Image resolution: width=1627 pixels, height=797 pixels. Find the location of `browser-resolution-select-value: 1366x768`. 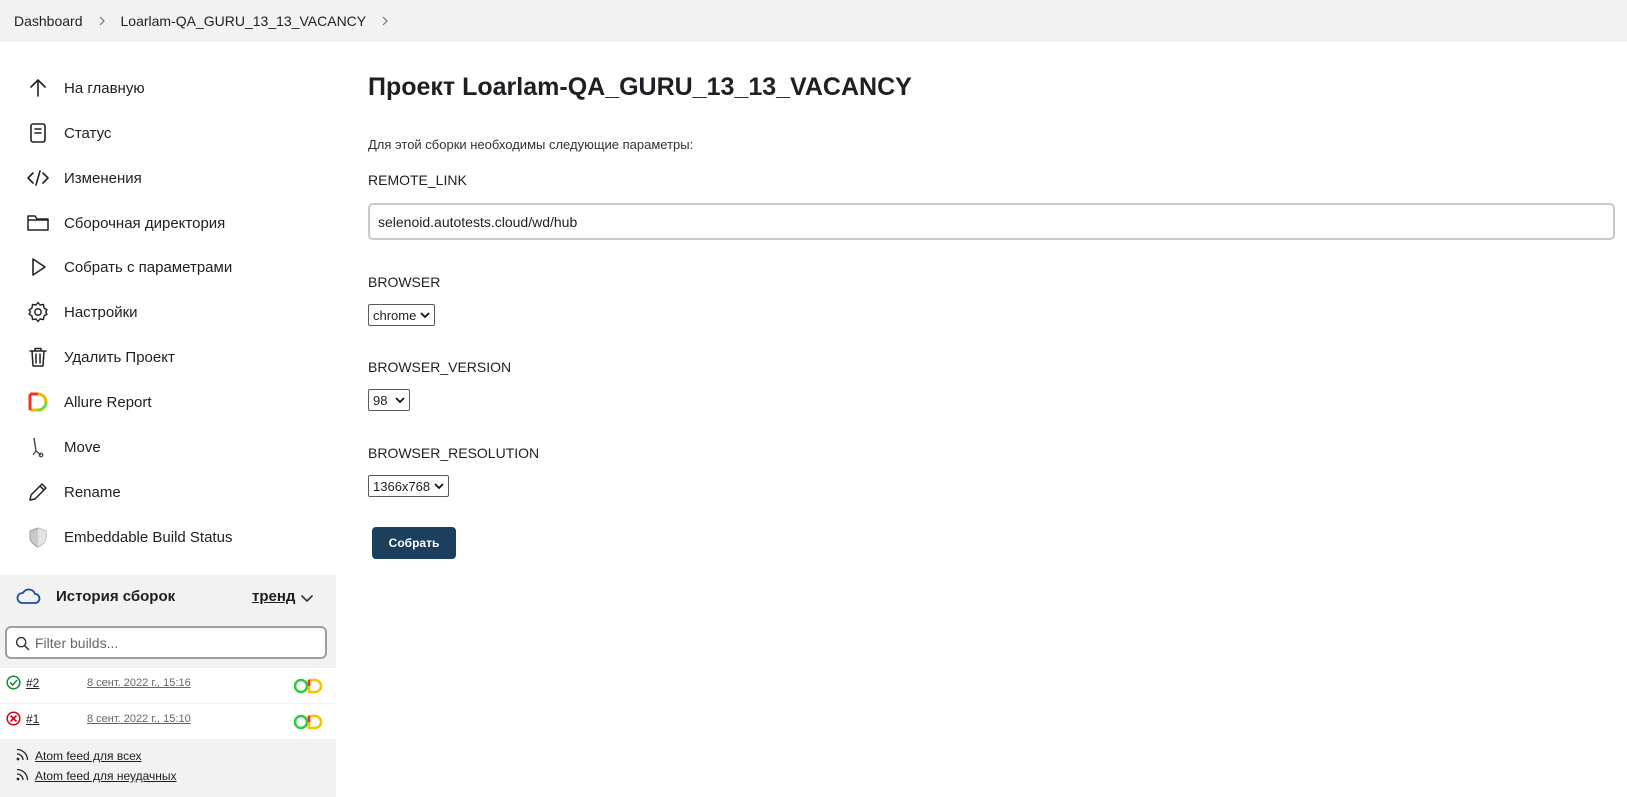

browser-resolution-select-value: 1366x768 is located at coordinates (402, 486).